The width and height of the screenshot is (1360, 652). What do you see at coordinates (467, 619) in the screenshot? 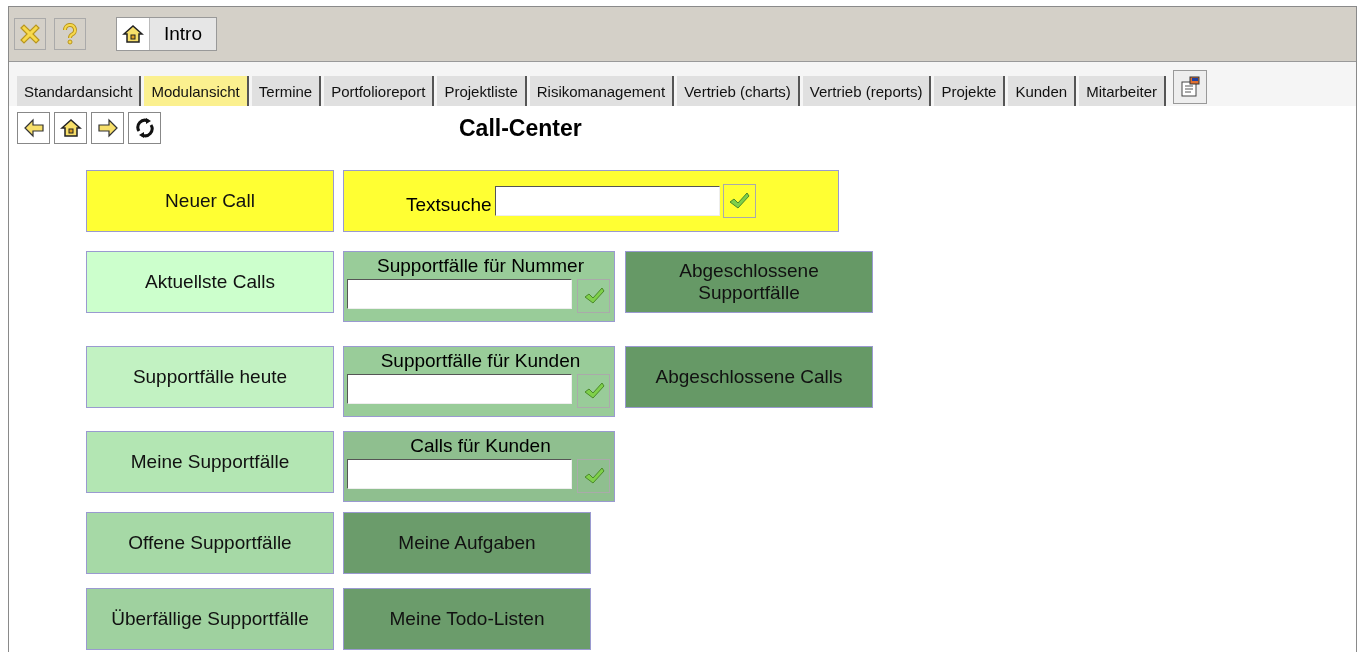
I see `module-button: Meine Todo-Listen` at bounding box center [467, 619].